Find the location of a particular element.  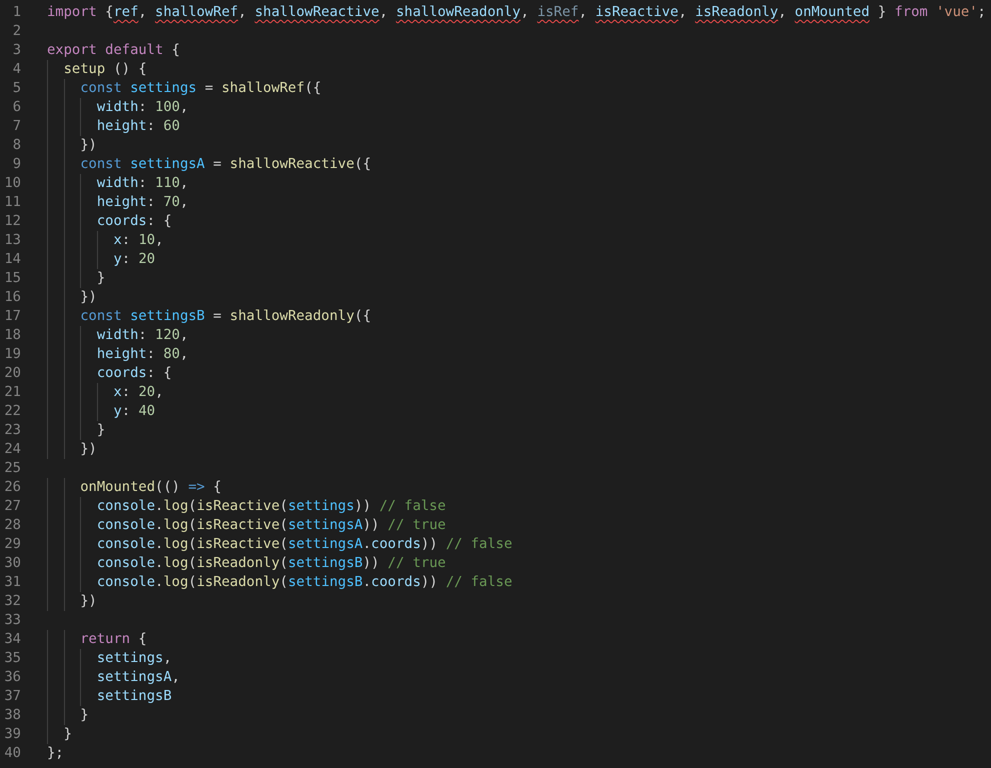

code-line: y: 40 is located at coordinates (101, 411).